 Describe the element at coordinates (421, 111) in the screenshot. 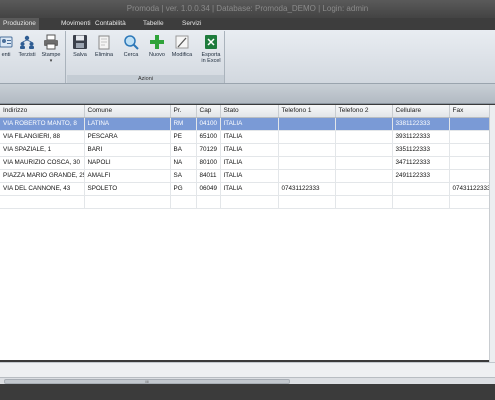

I see `col-cellulare: Cellulare` at that location.